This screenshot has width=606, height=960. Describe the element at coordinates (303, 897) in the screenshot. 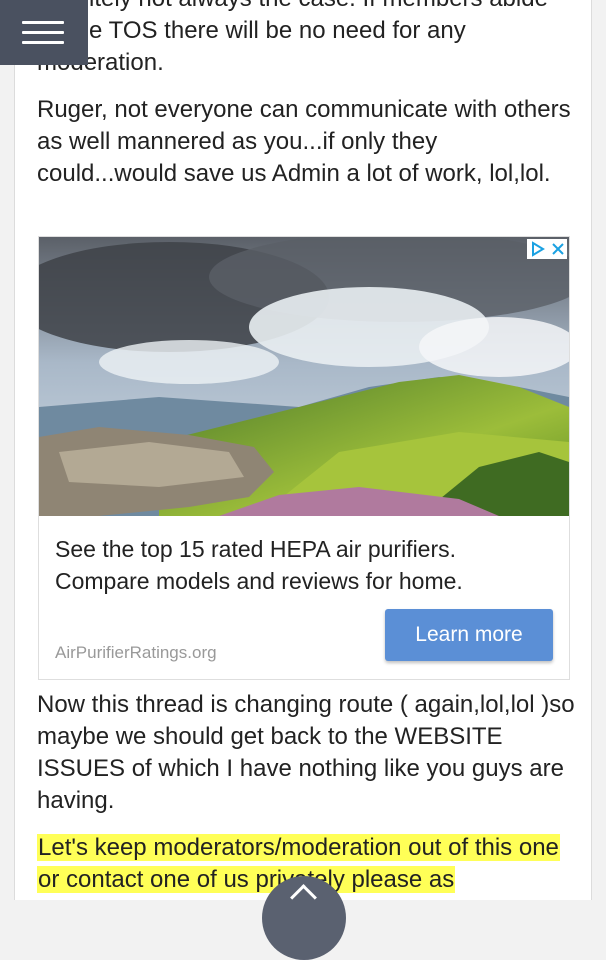

I see `chevron-up-icon` at that location.